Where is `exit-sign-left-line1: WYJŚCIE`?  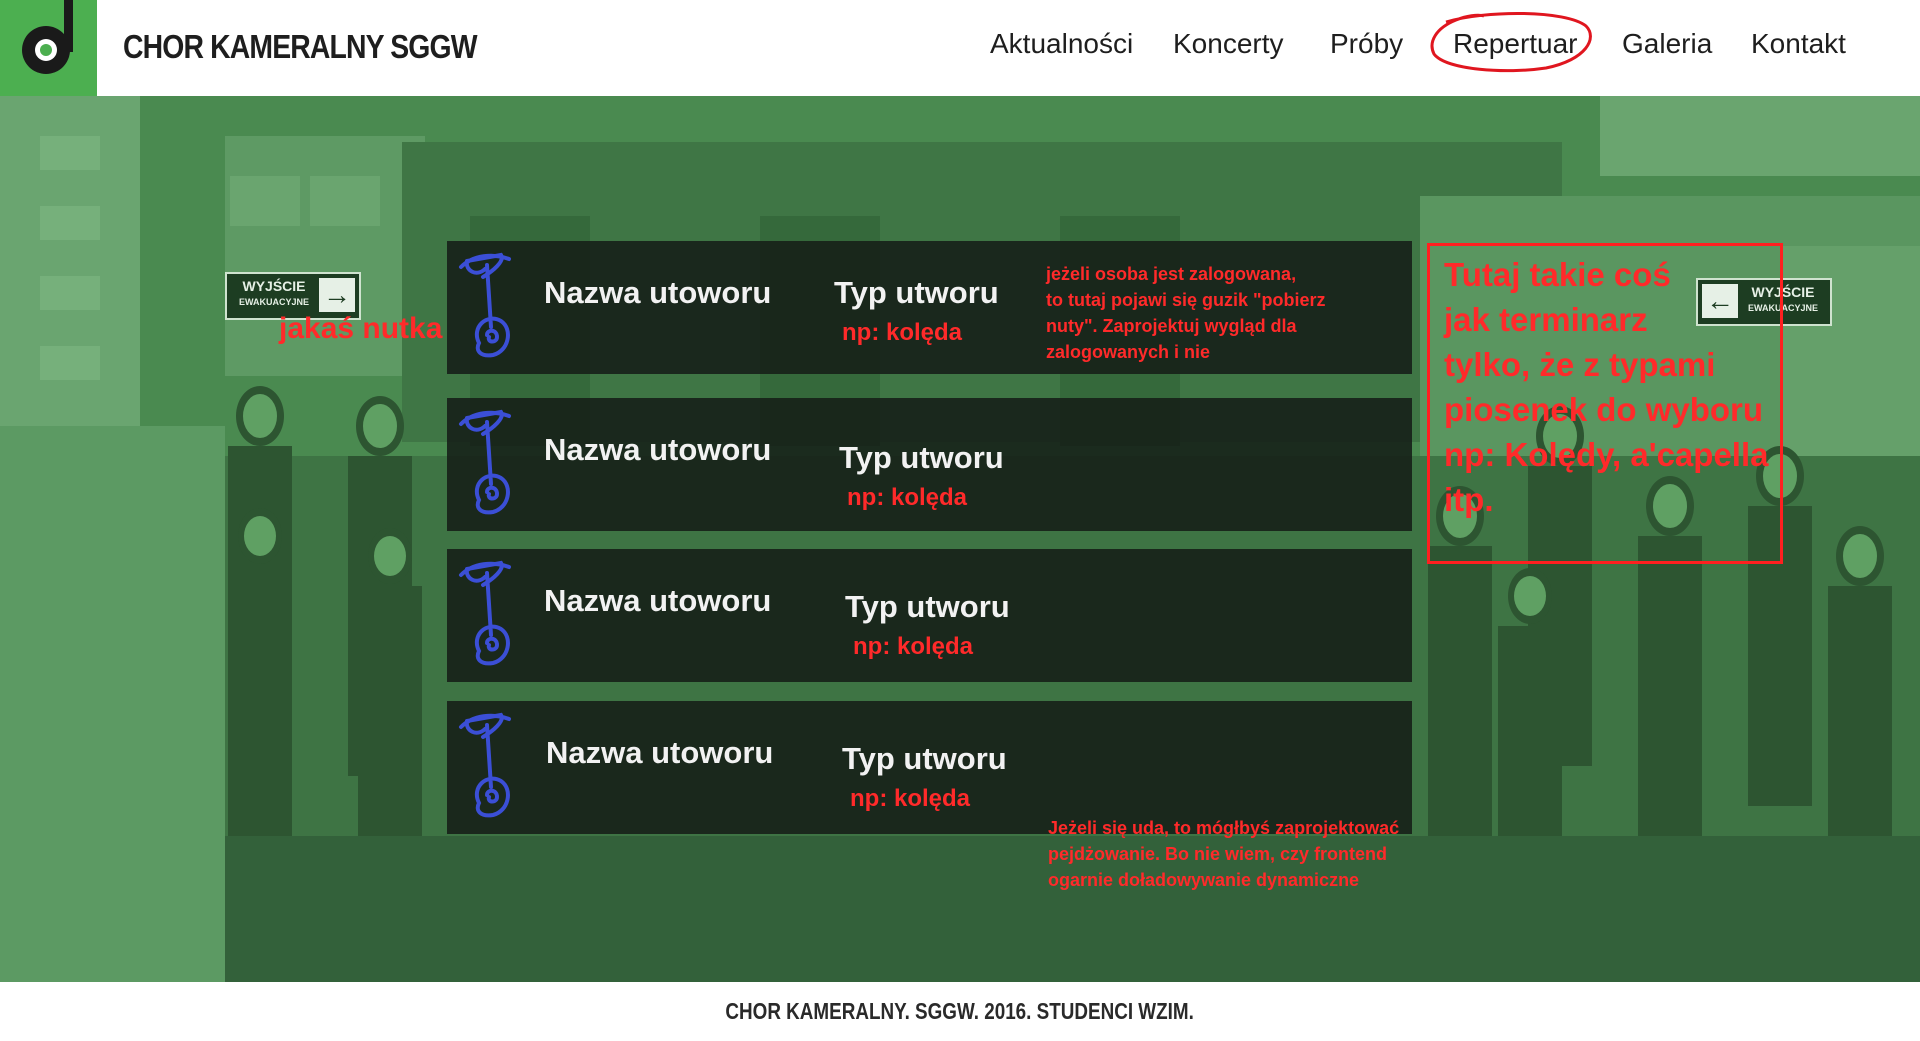 exit-sign-left-line1: WYJŚCIE is located at coordinates (274, 286).